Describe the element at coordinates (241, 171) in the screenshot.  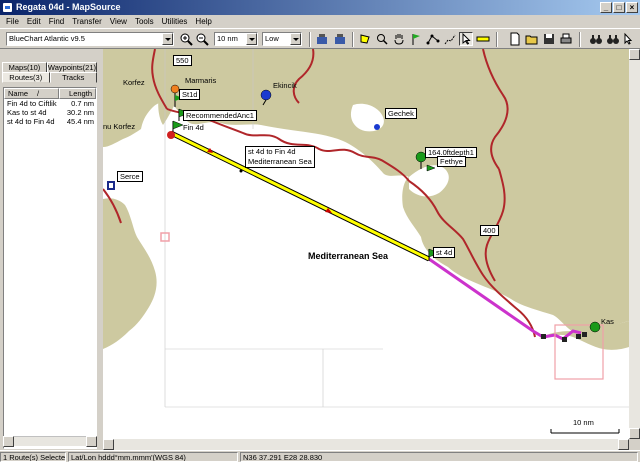
I see `route-leg-marker` at that location.